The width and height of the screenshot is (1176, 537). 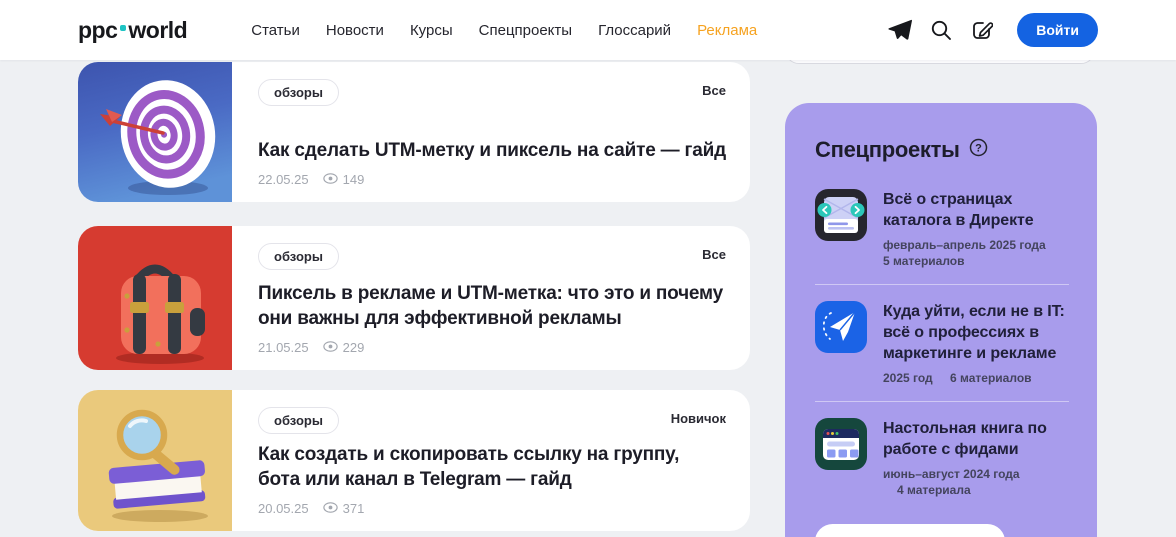 What do you see at coordinates (727, 30) in the screenshot?
I see `nav-item-advertising: Реклама` at bounding box center [727, 30].